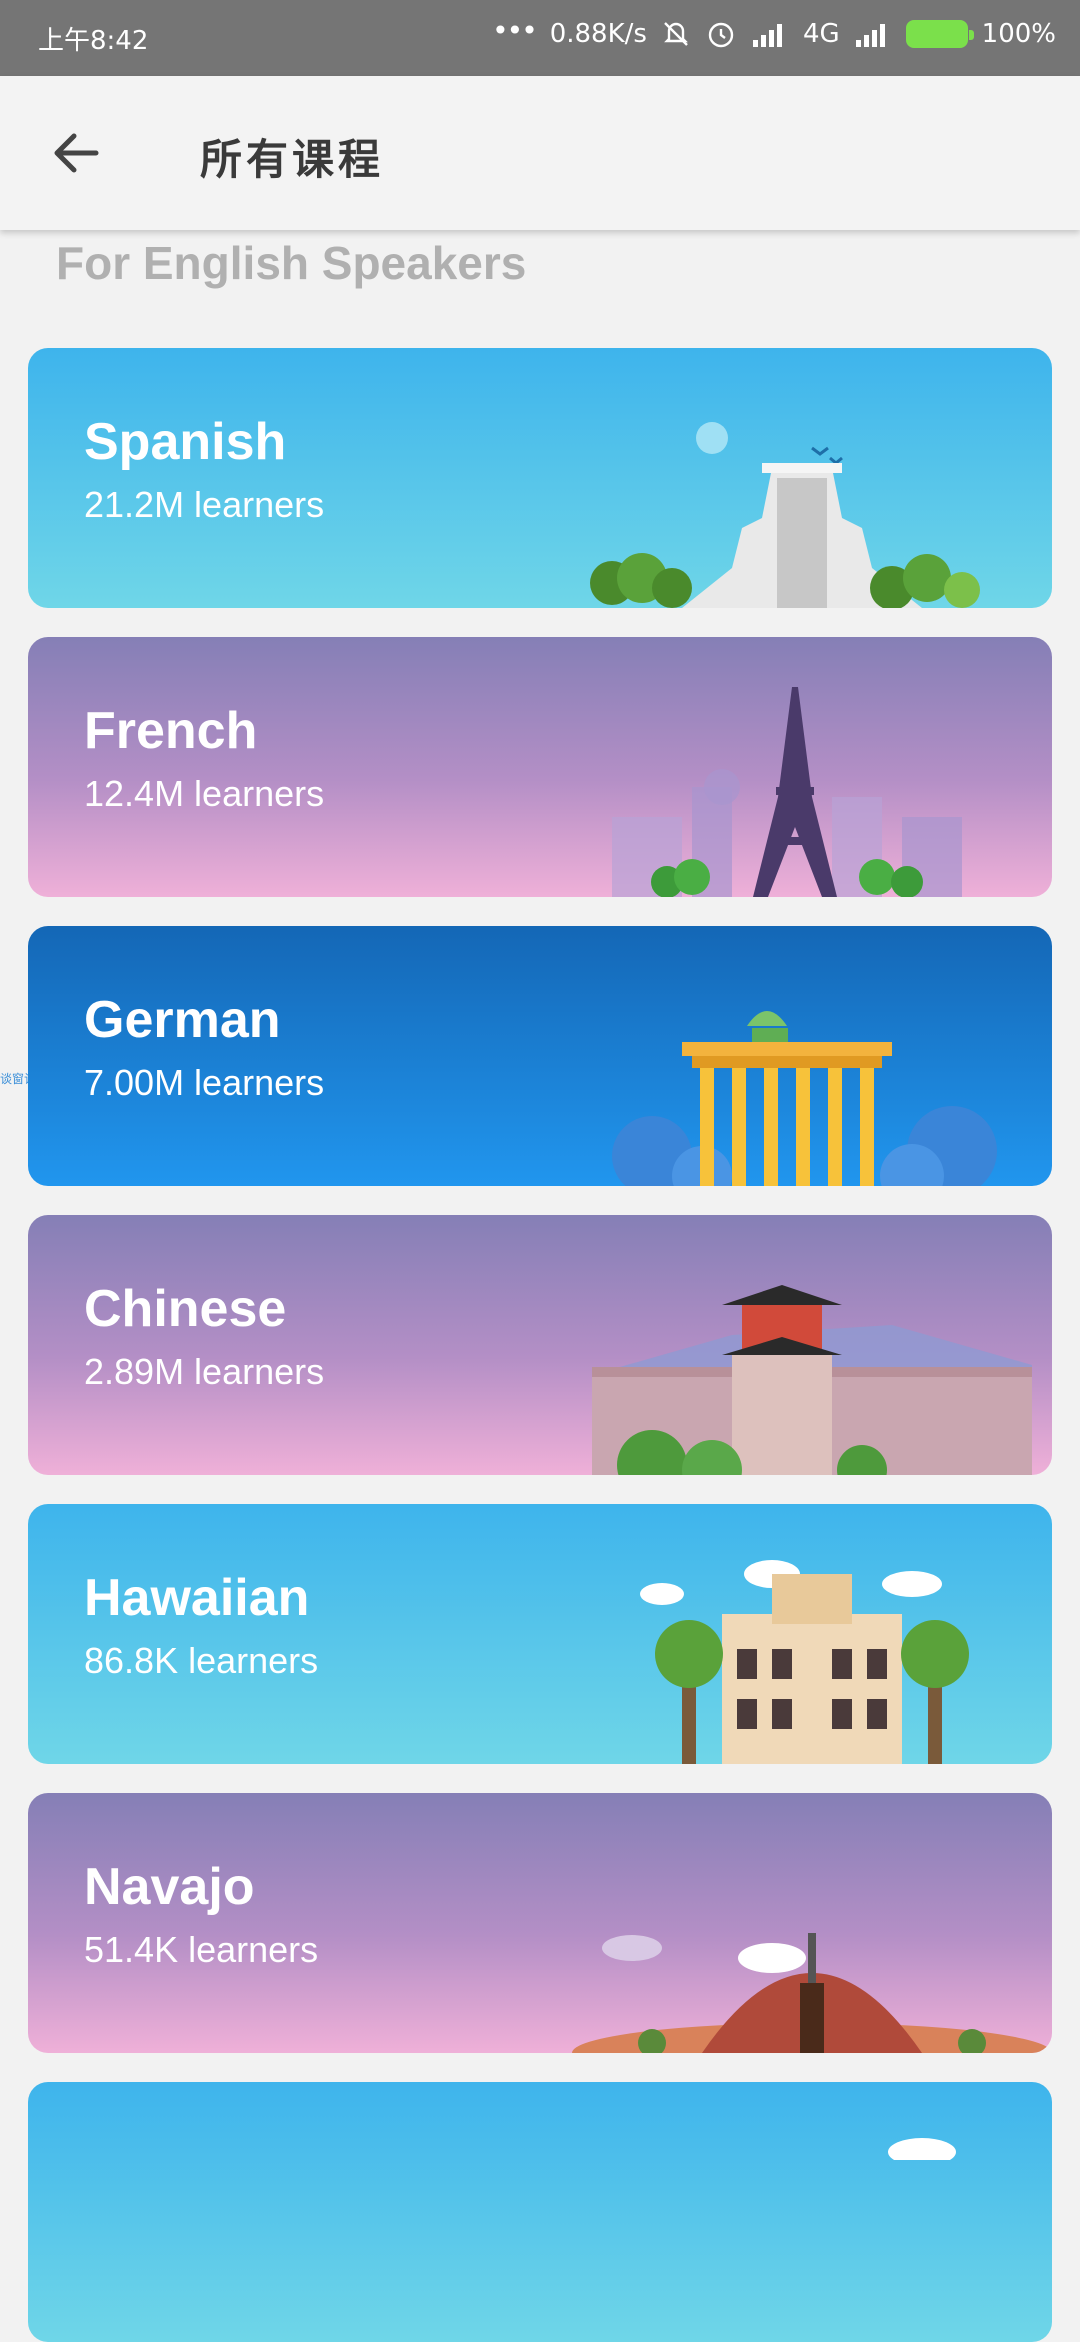  What do you see at coordinates (169, 1887) in the screenshot?
I see `course-name: Navajo` at bounding box center [169, 1887].